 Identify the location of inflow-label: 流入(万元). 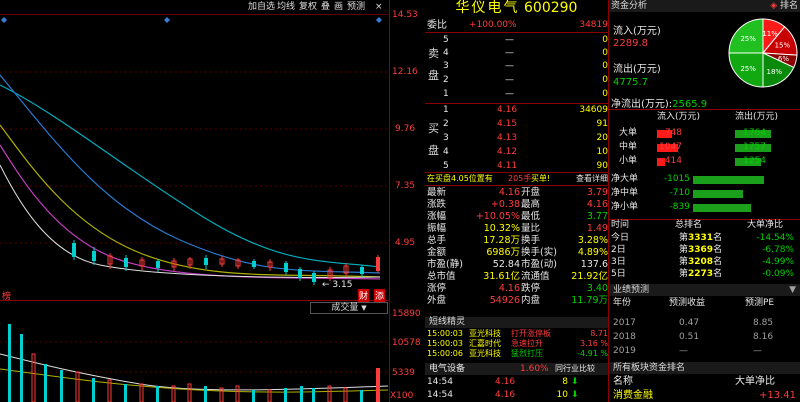
(637, 31).